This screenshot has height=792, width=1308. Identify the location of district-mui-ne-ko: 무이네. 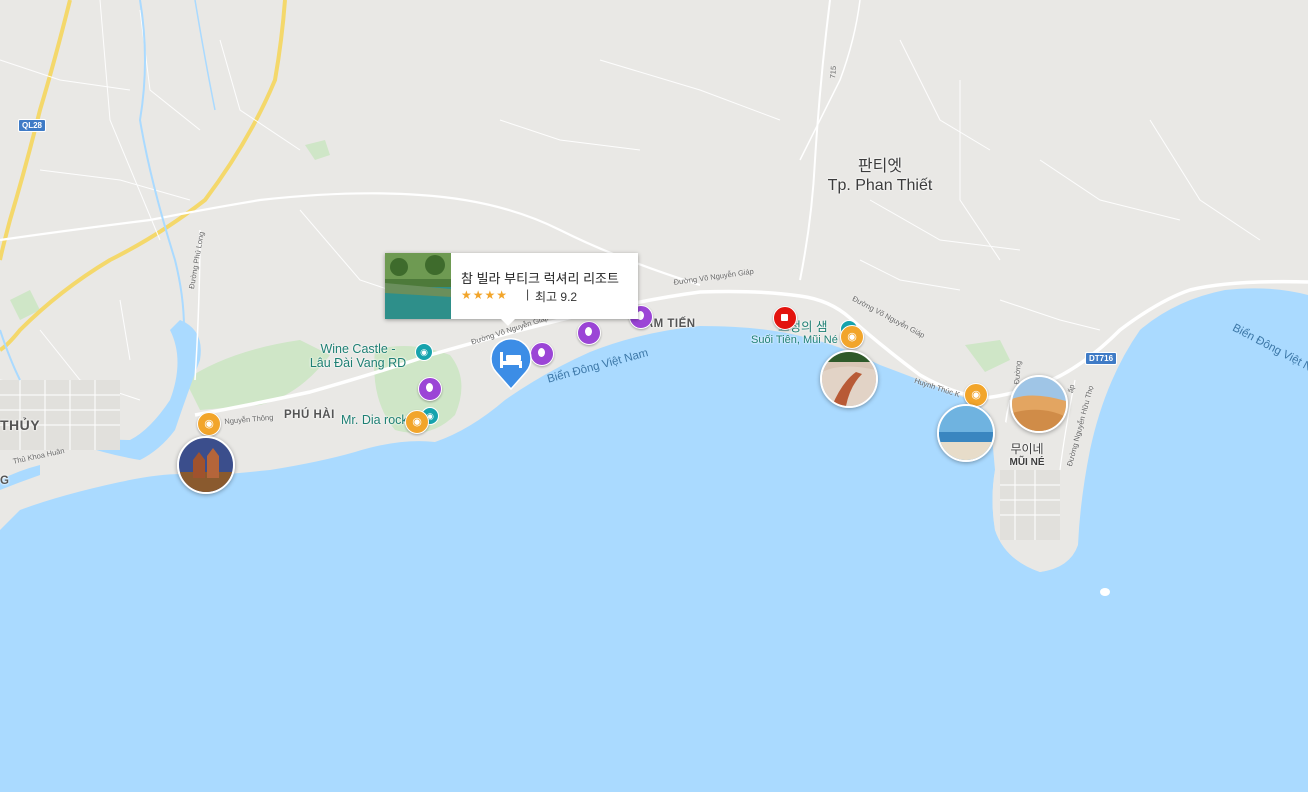
(1027, 449).